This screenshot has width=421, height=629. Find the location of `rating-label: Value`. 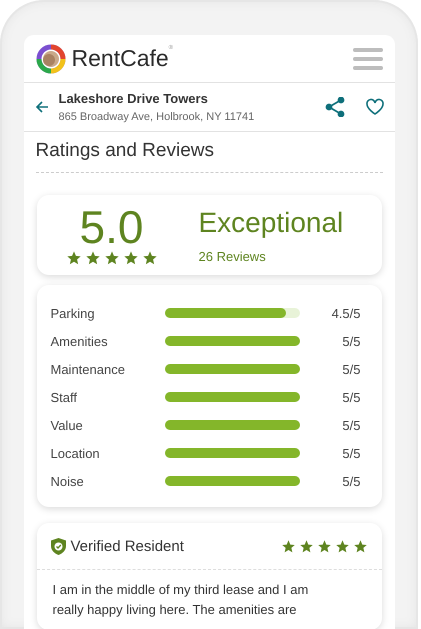

rating-label: Value is located at coordinates (67, 425).